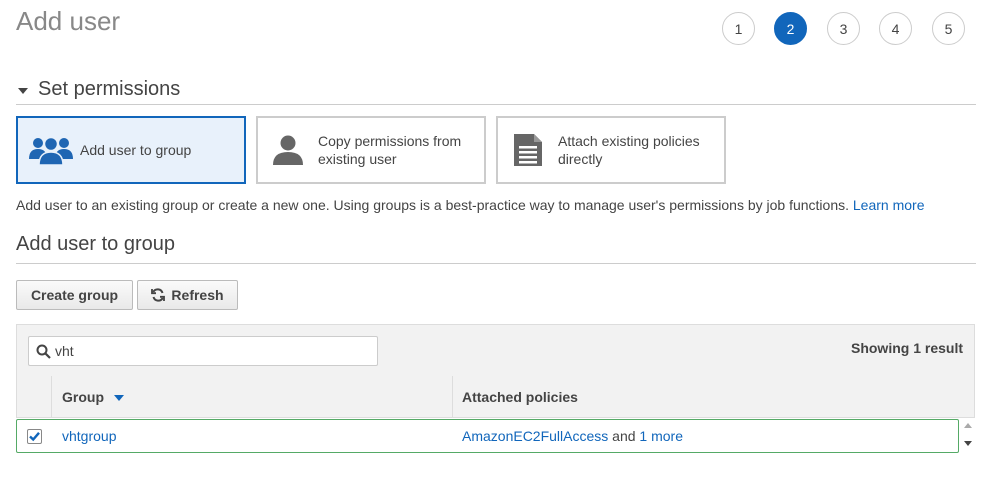 The width and height of the screenshot is (997, 499). I want to click on row-checkbox, so click(34, 436).